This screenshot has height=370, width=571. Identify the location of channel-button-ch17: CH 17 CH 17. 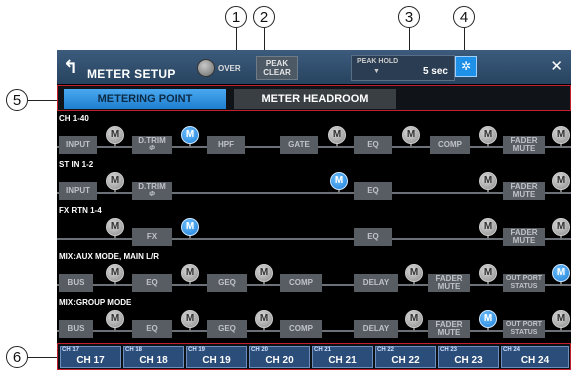
(90, 357).